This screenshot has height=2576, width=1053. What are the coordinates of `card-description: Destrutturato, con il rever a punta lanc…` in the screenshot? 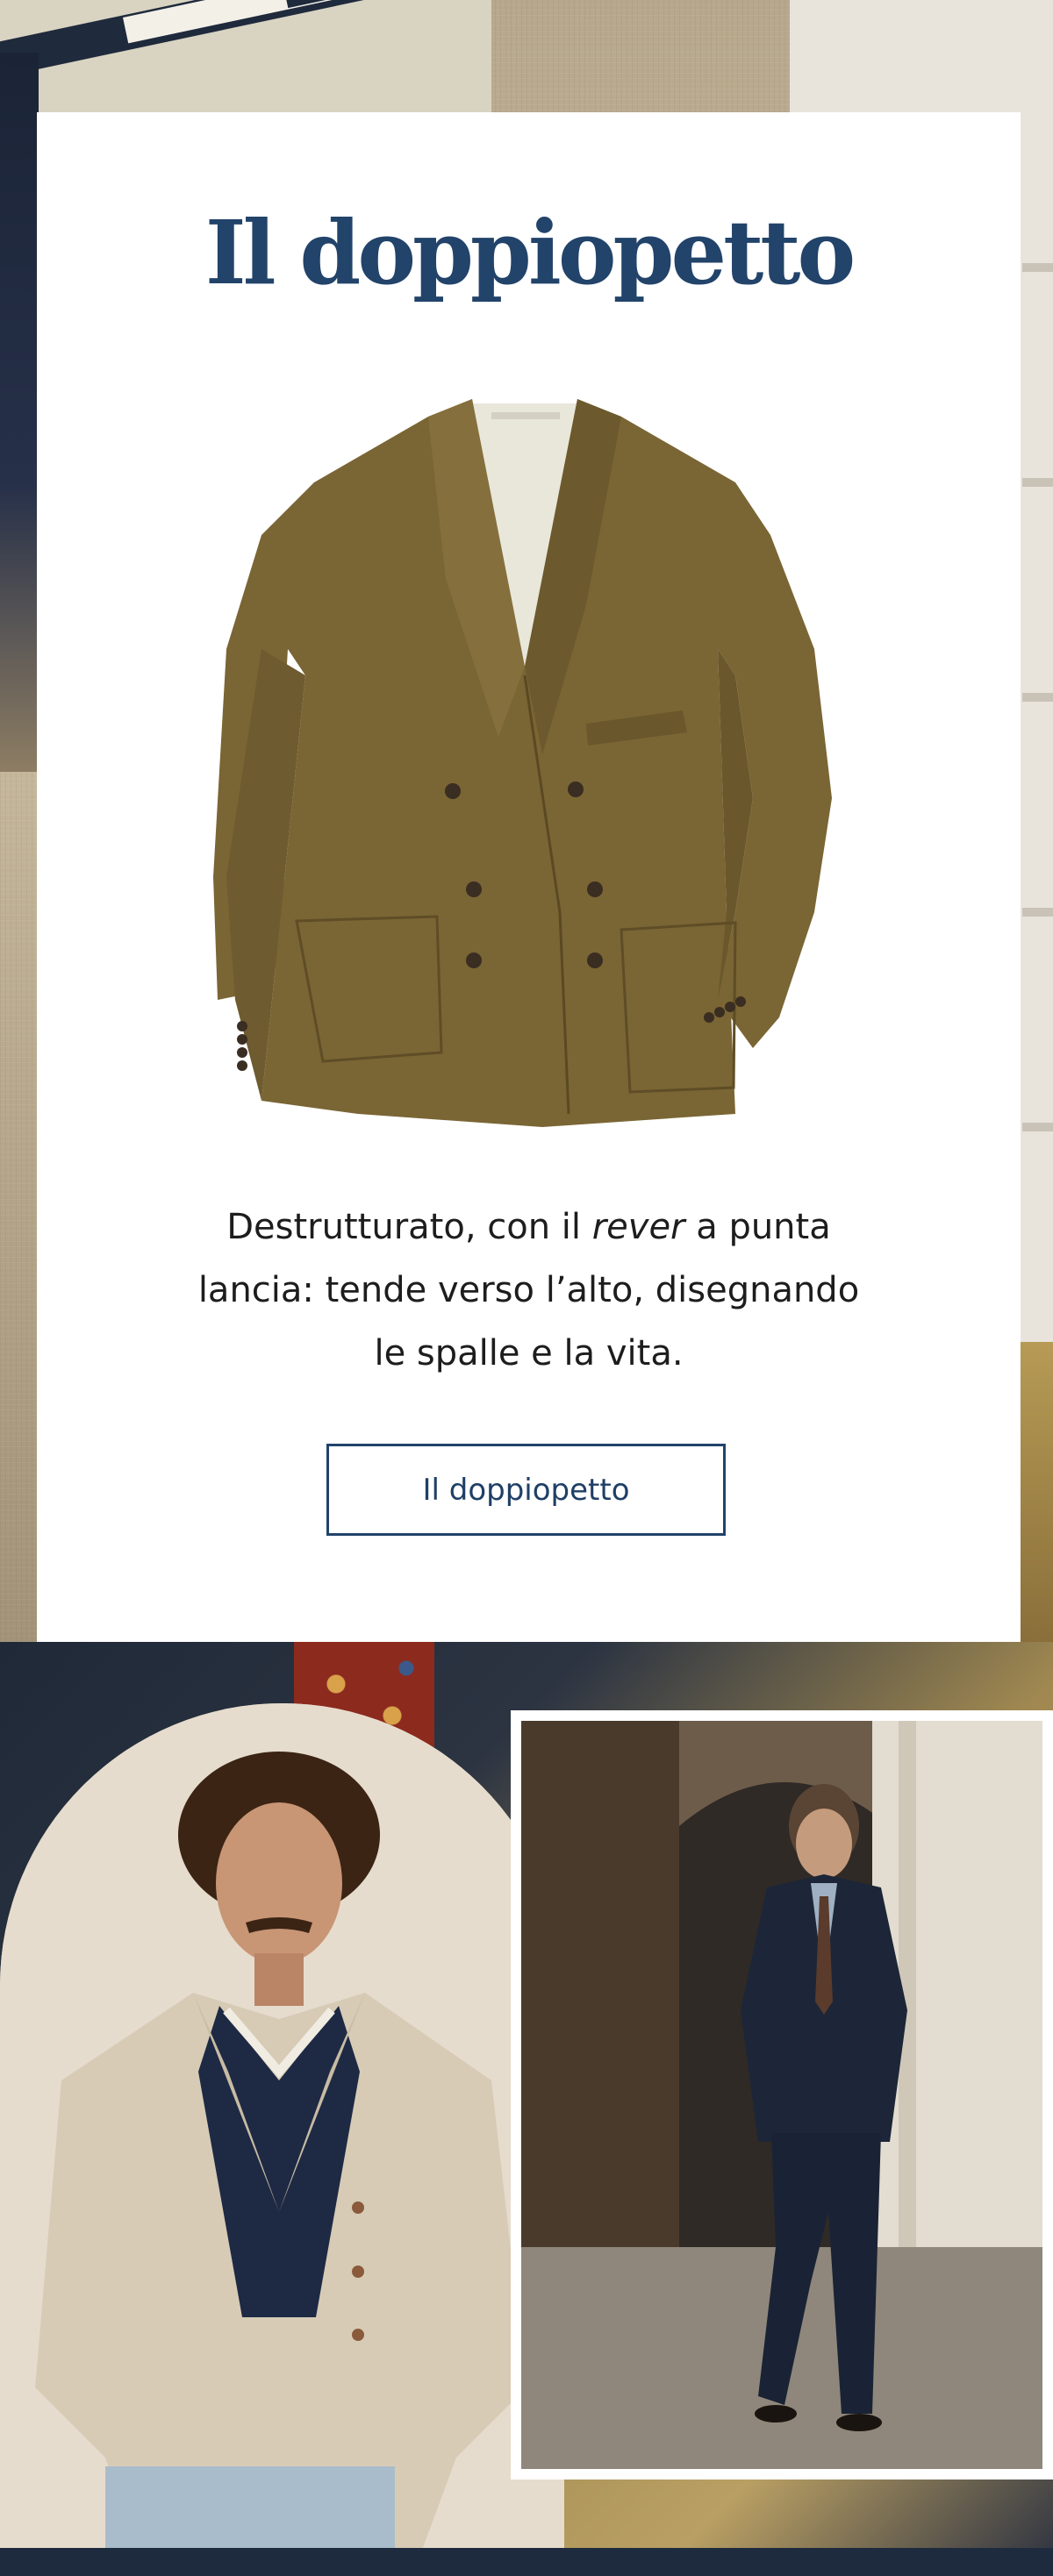 It's located at (528, 1290).